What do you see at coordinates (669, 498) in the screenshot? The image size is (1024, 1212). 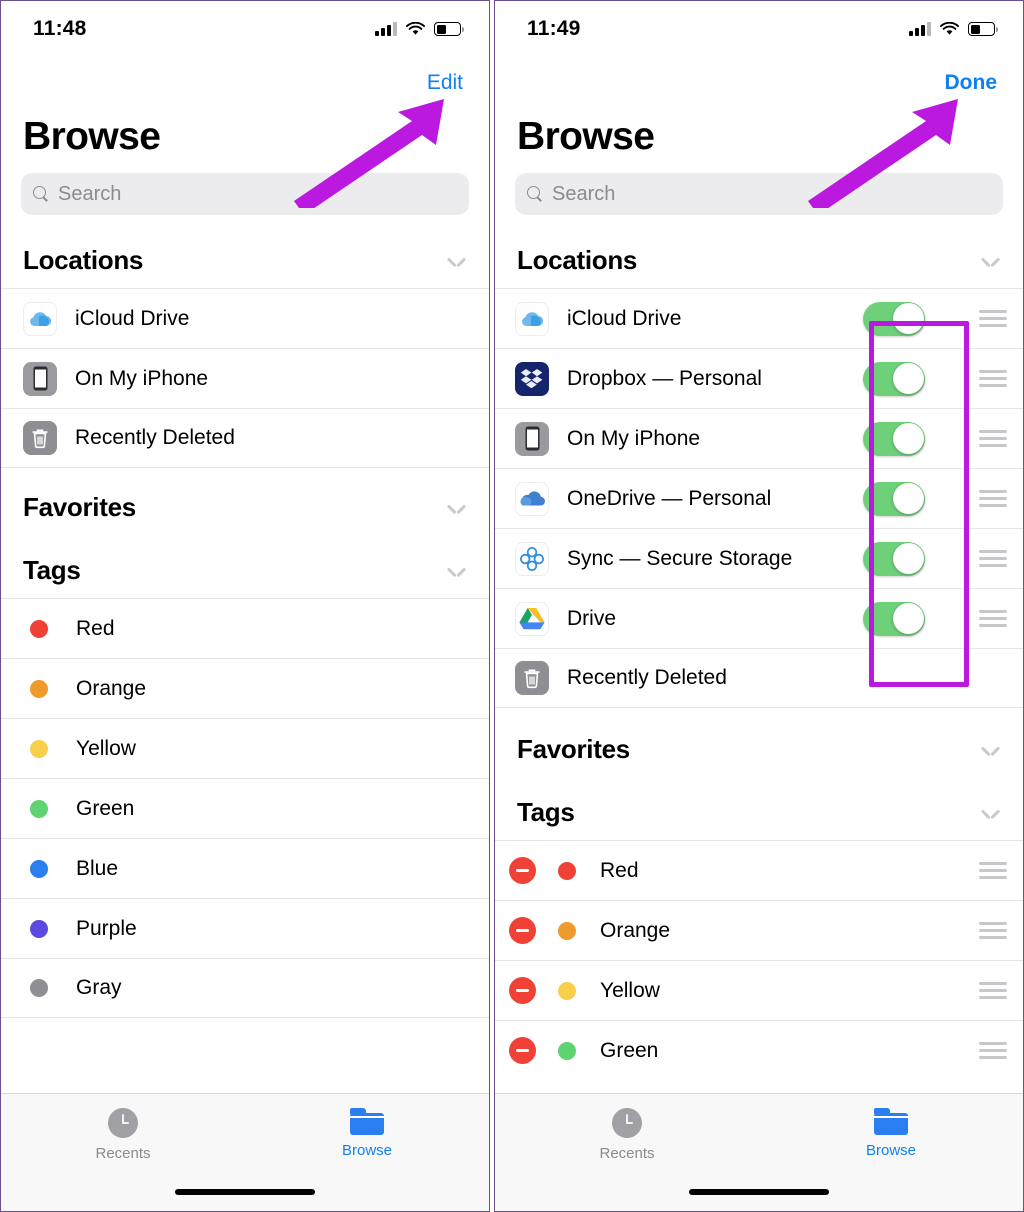 I see `list-item-label: OneDrive — Personal` at bounding box center [669, 498].